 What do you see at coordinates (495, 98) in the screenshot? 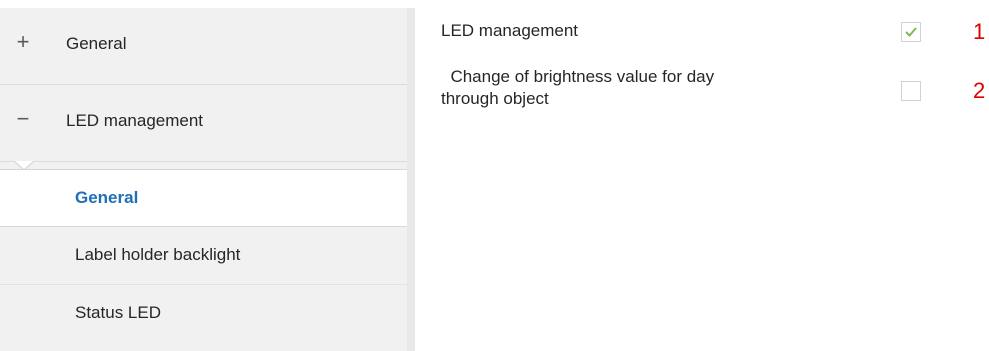
I see `param-label-brightness-line2: through object` at bounding box center [495, 98].